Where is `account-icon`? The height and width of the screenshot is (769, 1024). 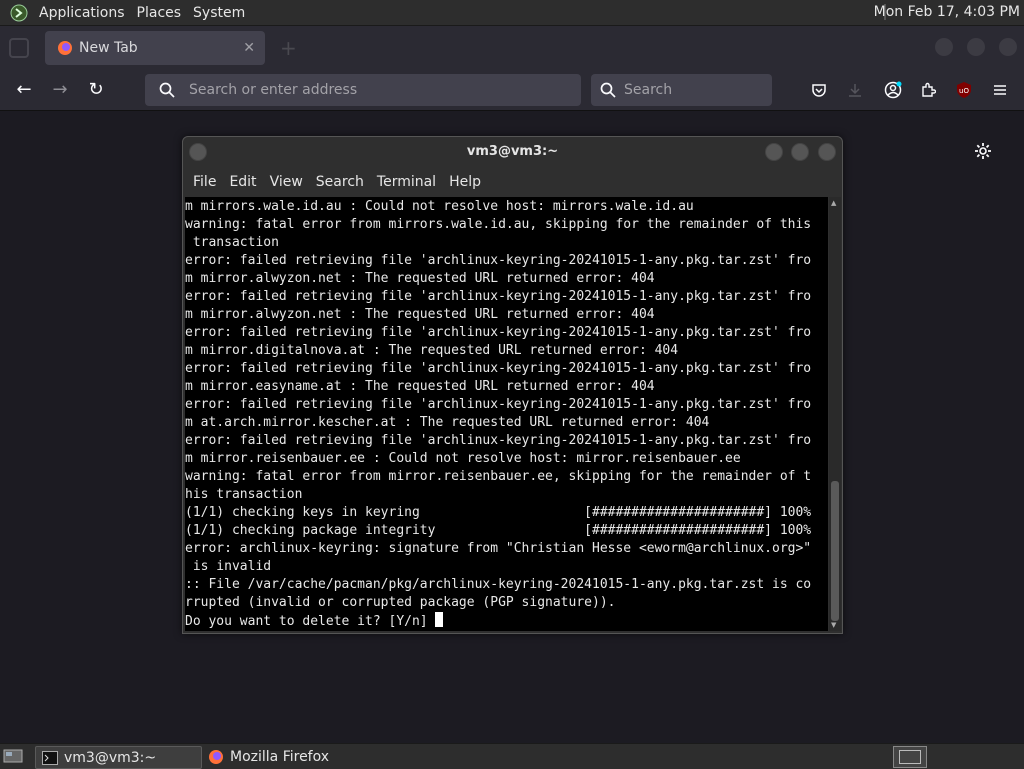 account-icon is located at coordinates (893, 90).